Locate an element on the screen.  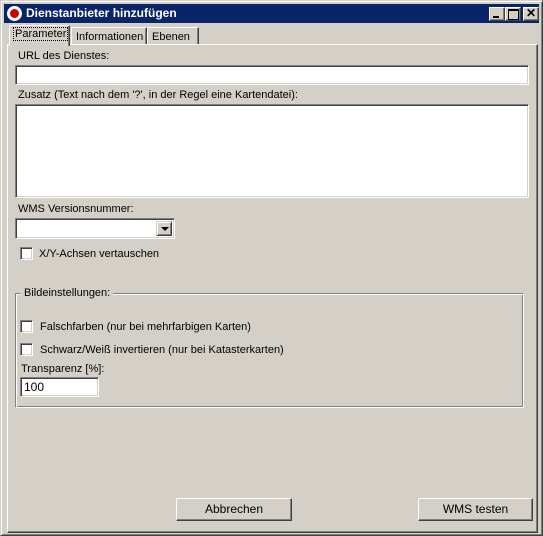
tab-ebenen: Ebenen is located at coordinates (173, 36).